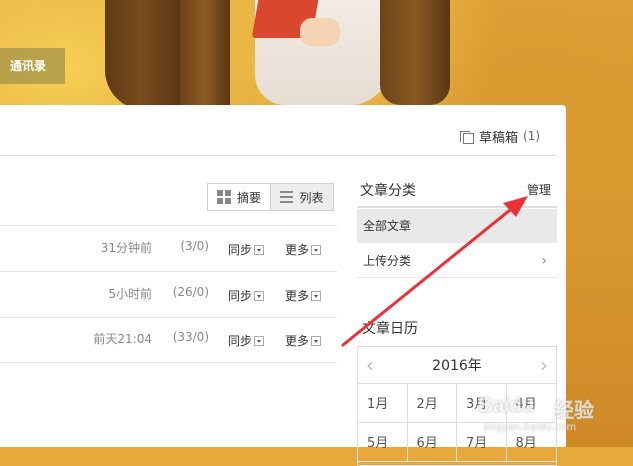 The image size is (633, 466). Describe the element at coordinates (390, 329) in the screenshot. I see `calendar-title: 文章日历` at that location.